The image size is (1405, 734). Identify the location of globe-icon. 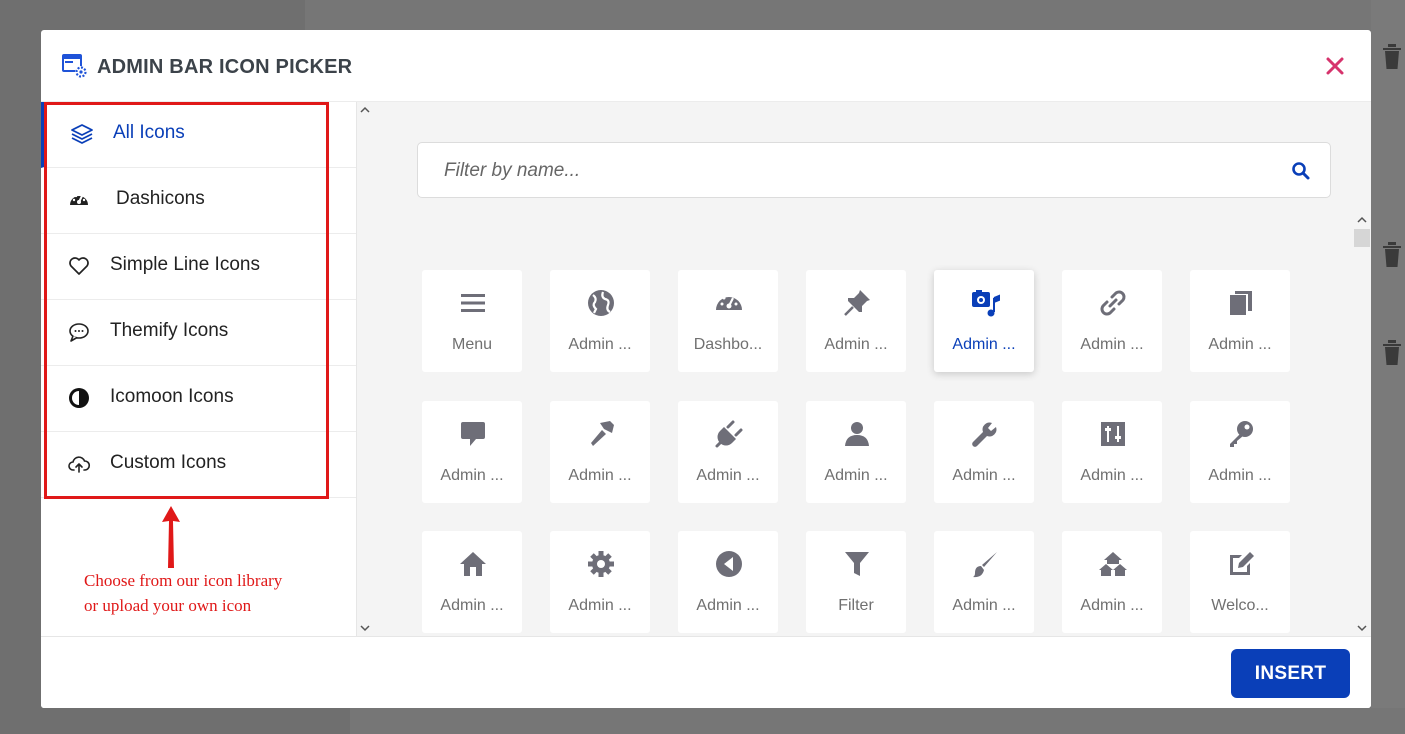
(601, 303).